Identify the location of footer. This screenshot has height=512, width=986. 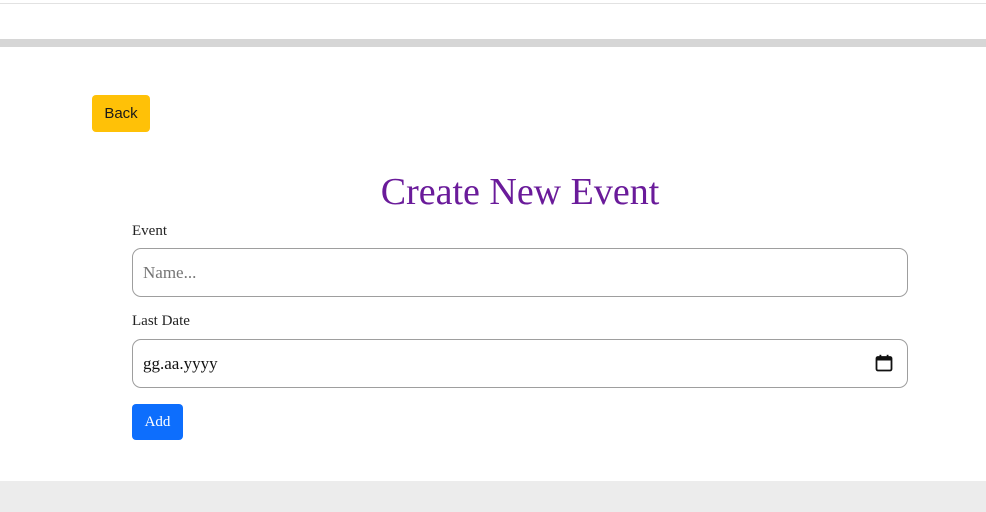
(493, 496).